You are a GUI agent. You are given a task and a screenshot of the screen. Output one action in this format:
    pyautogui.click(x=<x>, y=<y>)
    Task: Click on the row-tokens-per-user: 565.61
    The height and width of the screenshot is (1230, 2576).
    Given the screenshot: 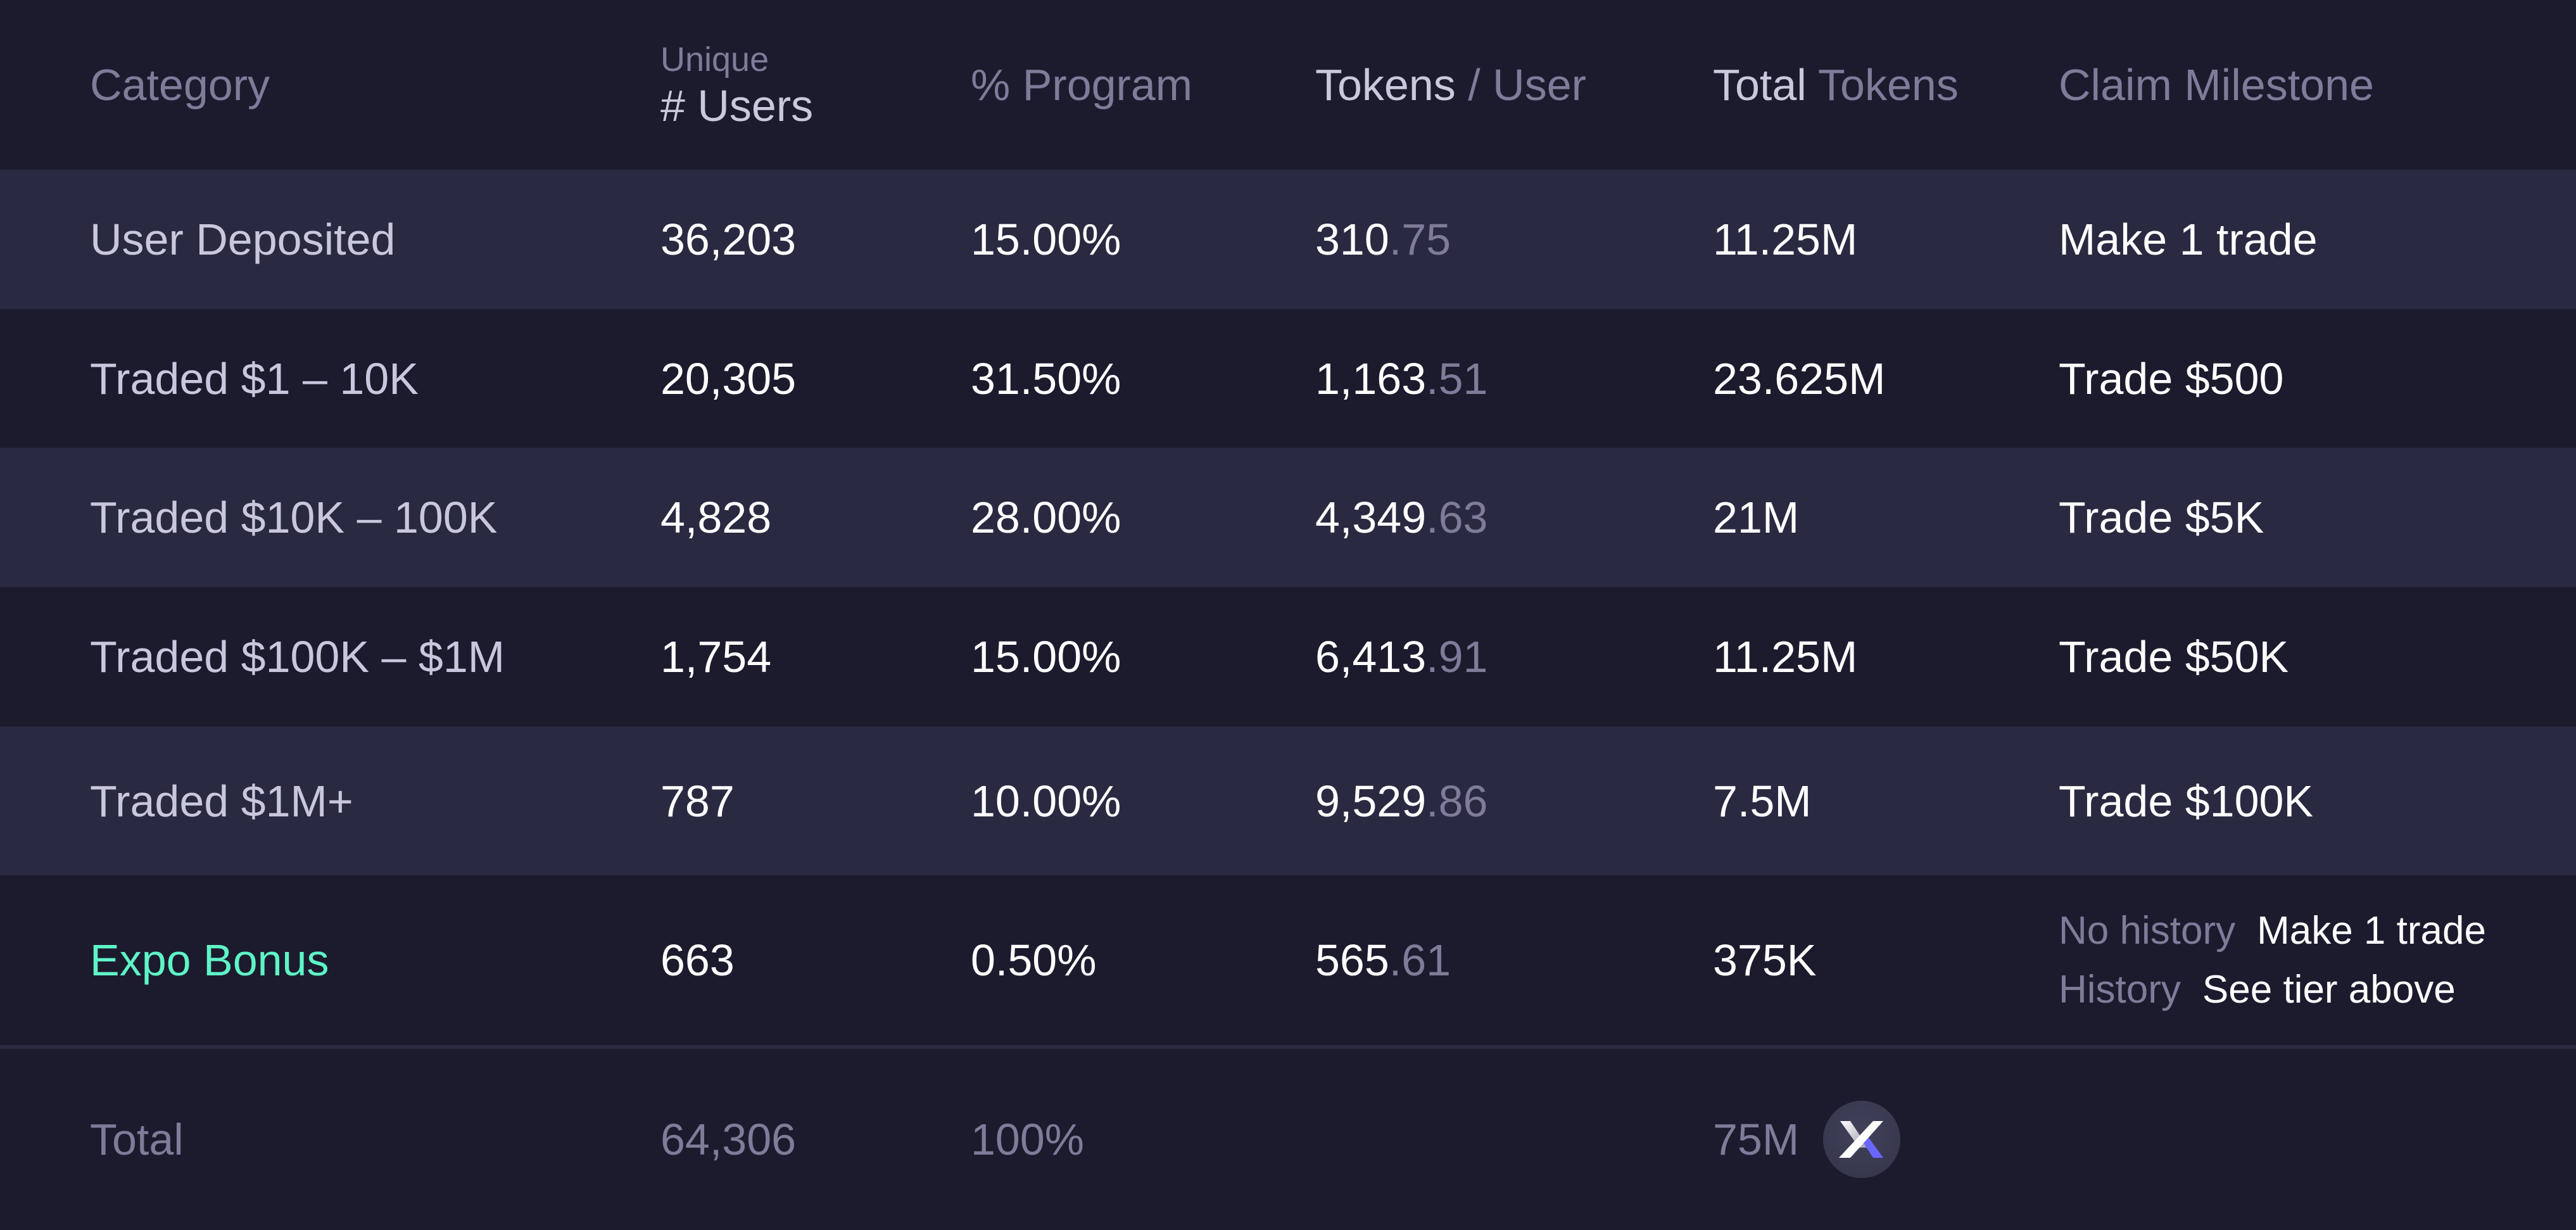 What is the action you would take?
    pyautogui.click(x=1383, y=960)
    